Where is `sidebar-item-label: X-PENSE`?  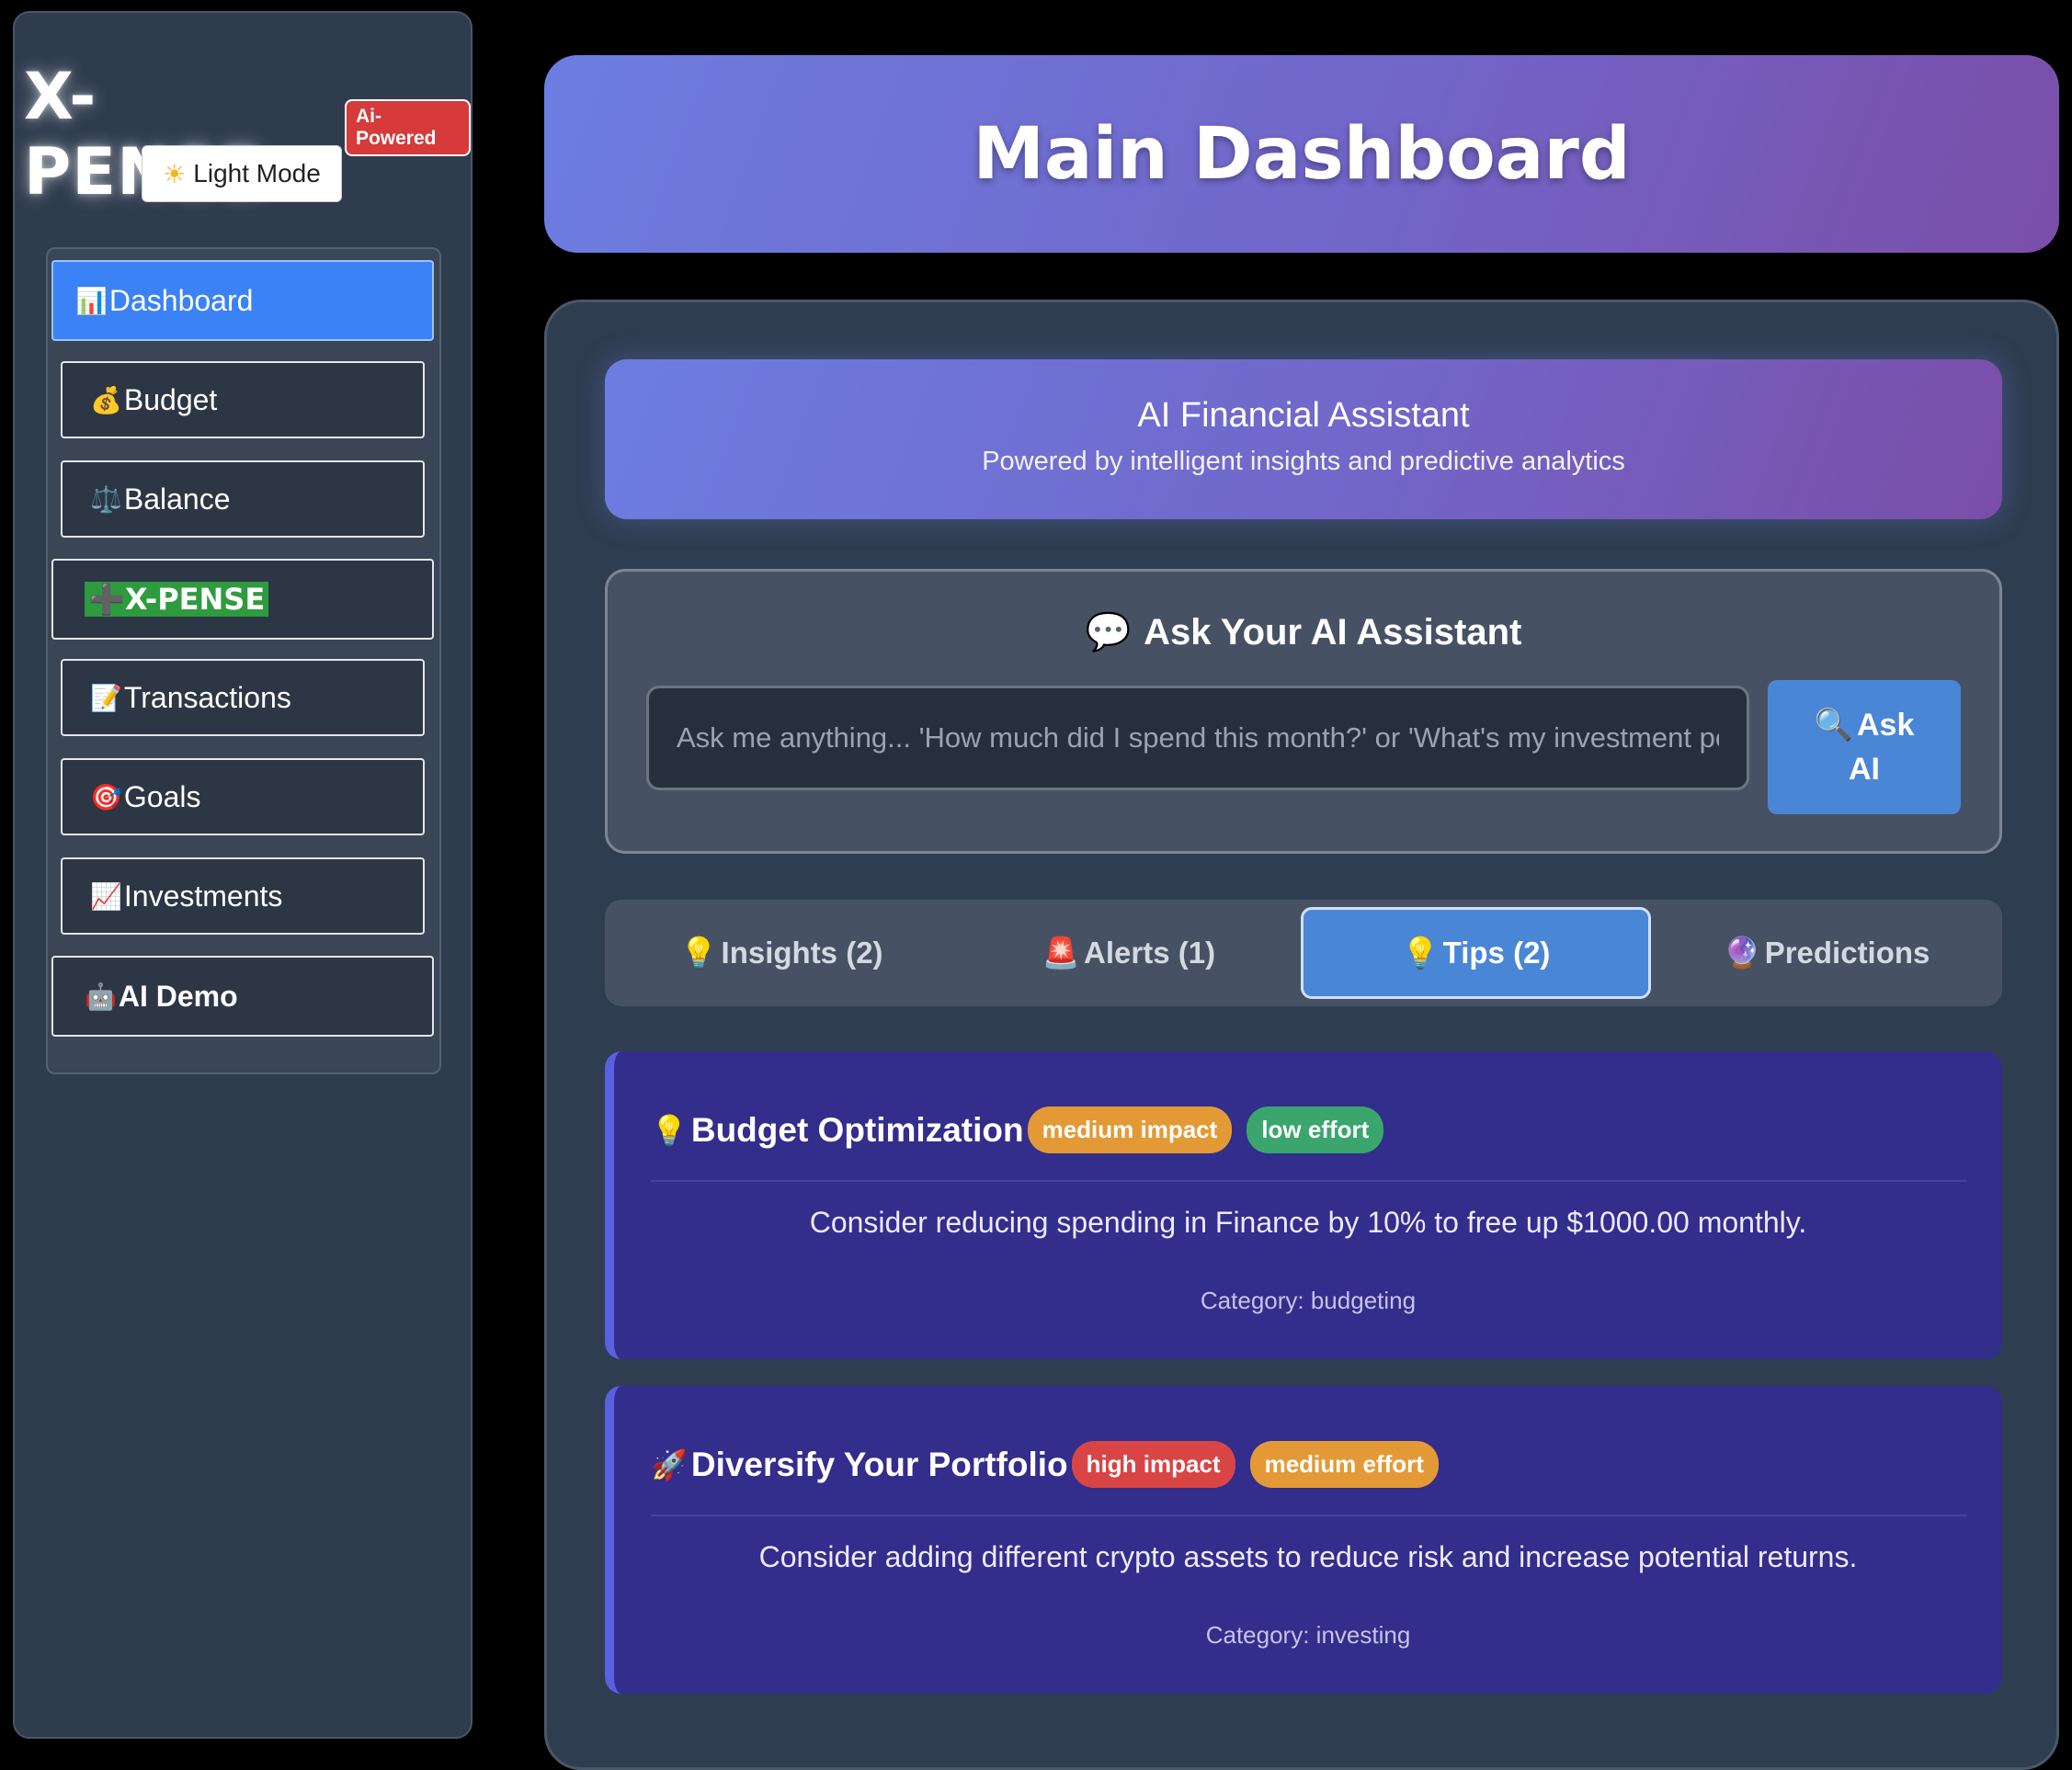
sidebar-item-label: X-PENSE is located at coordinates (195, 599).